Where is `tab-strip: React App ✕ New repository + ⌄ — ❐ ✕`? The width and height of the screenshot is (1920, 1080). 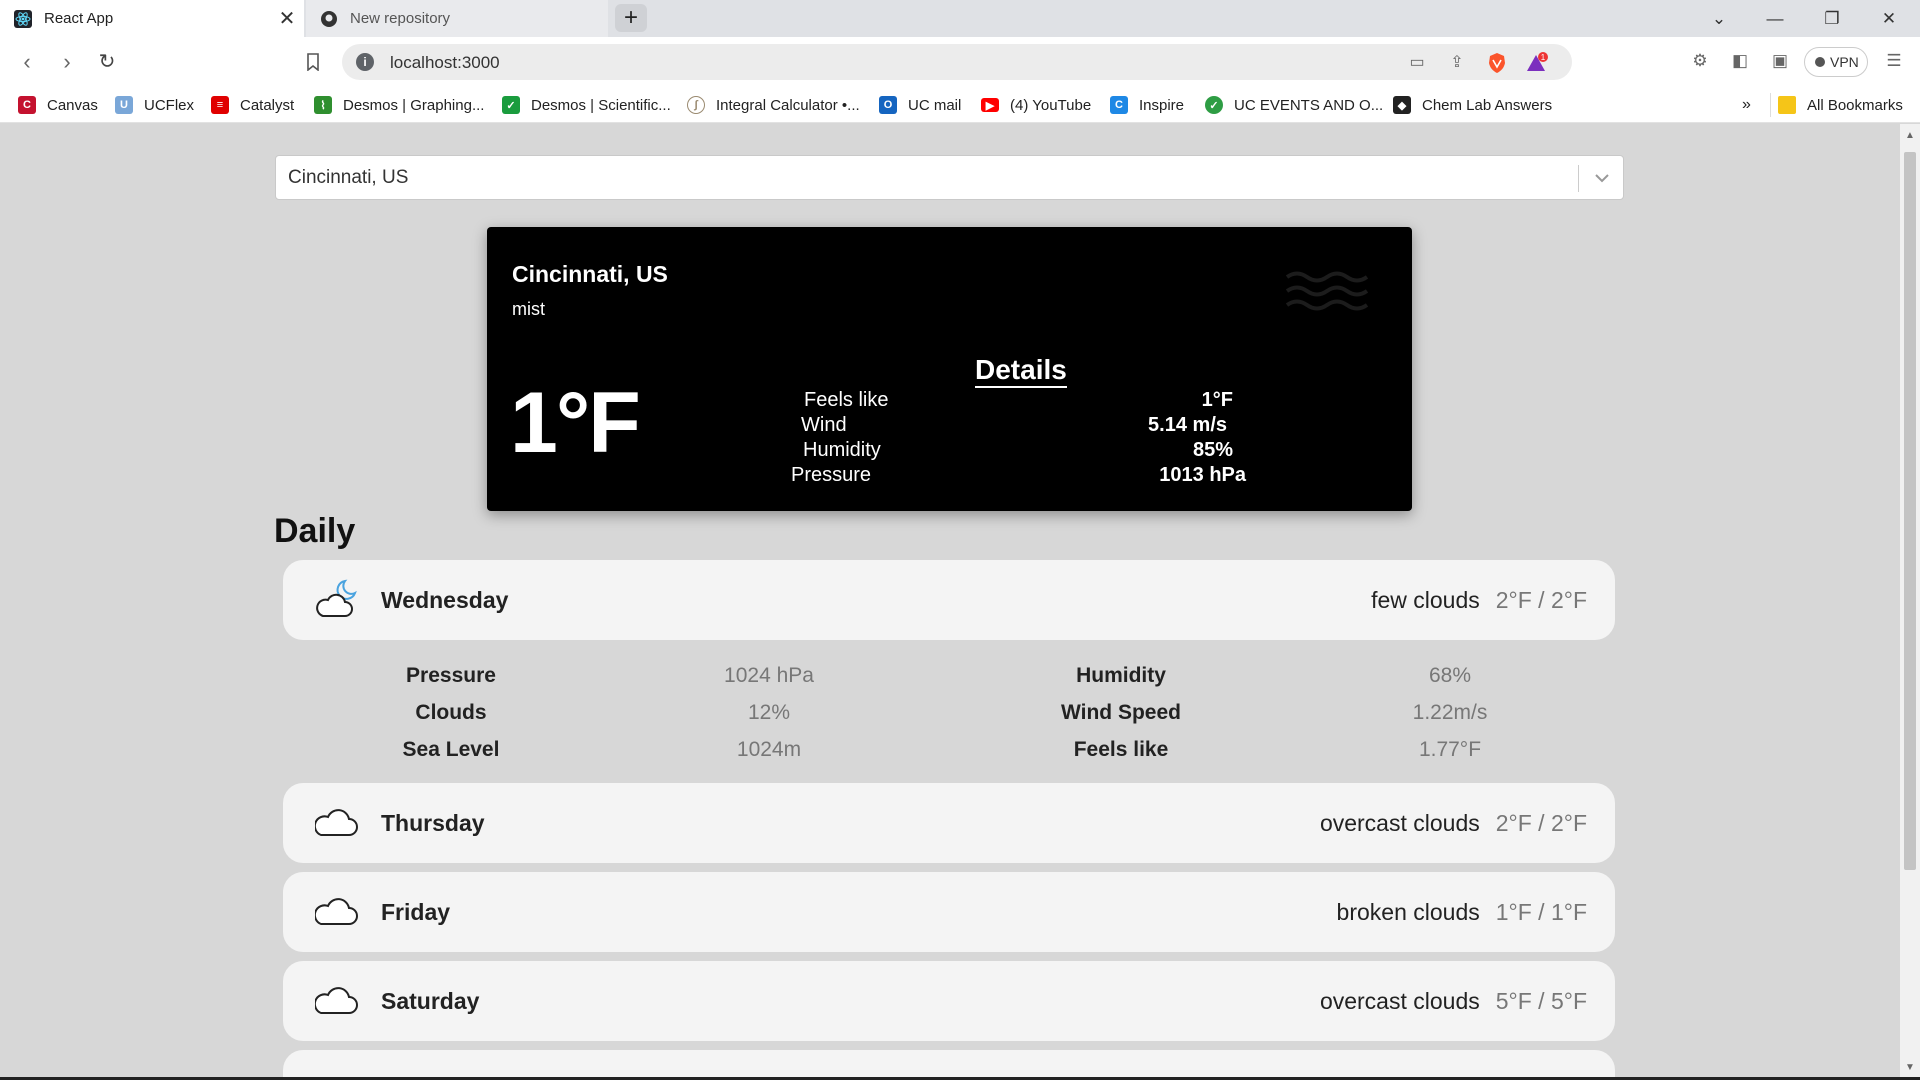 tab-strip: React App ✕ New repository + ⌄ — ❐ ✕ is located at coordinates (960, 18).